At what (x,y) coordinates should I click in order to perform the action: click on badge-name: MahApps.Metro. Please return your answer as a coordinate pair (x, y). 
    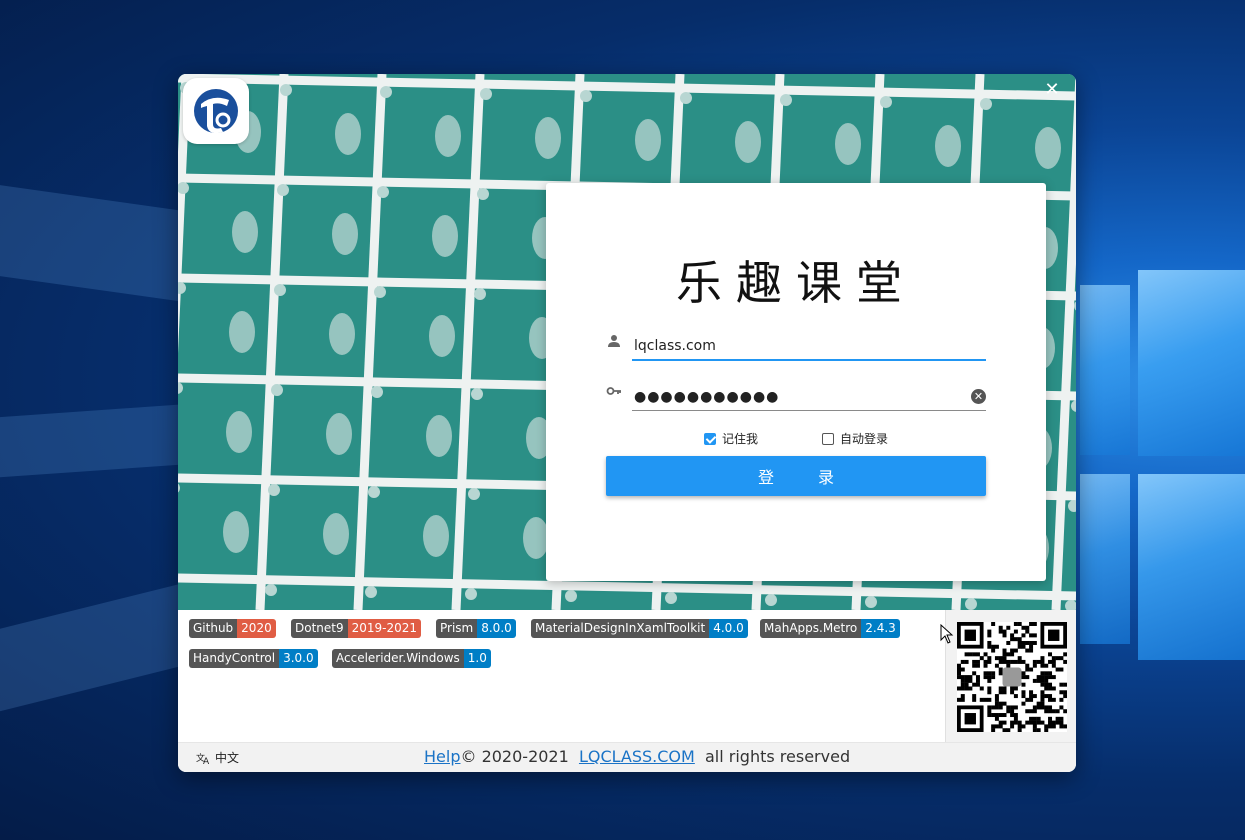
    Looking at the image, I should click on (811, 628).